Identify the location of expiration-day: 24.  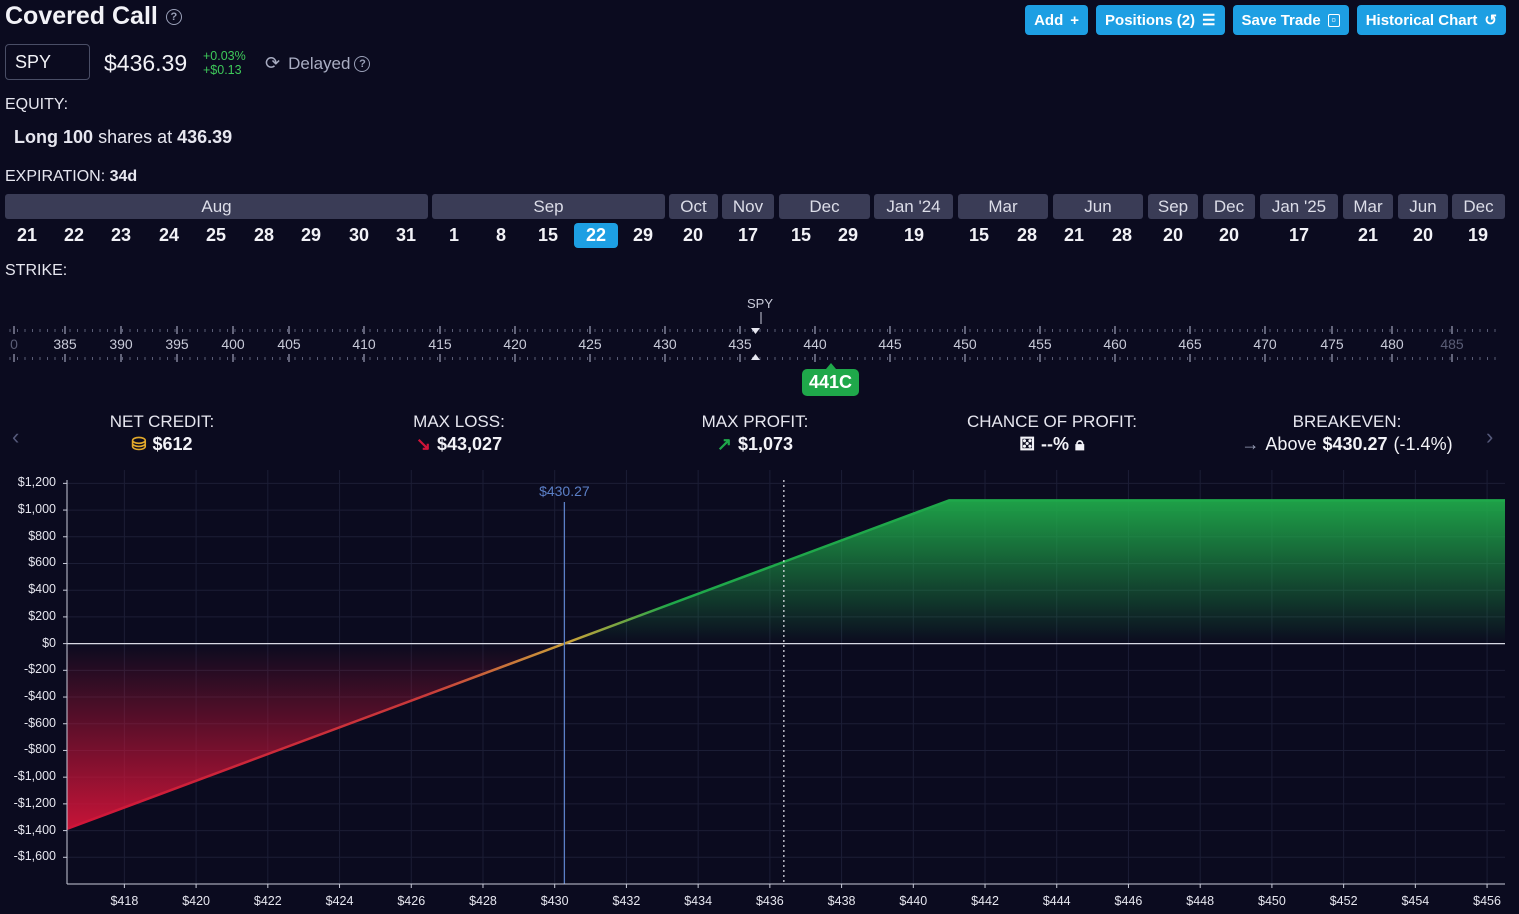
(169, 235).